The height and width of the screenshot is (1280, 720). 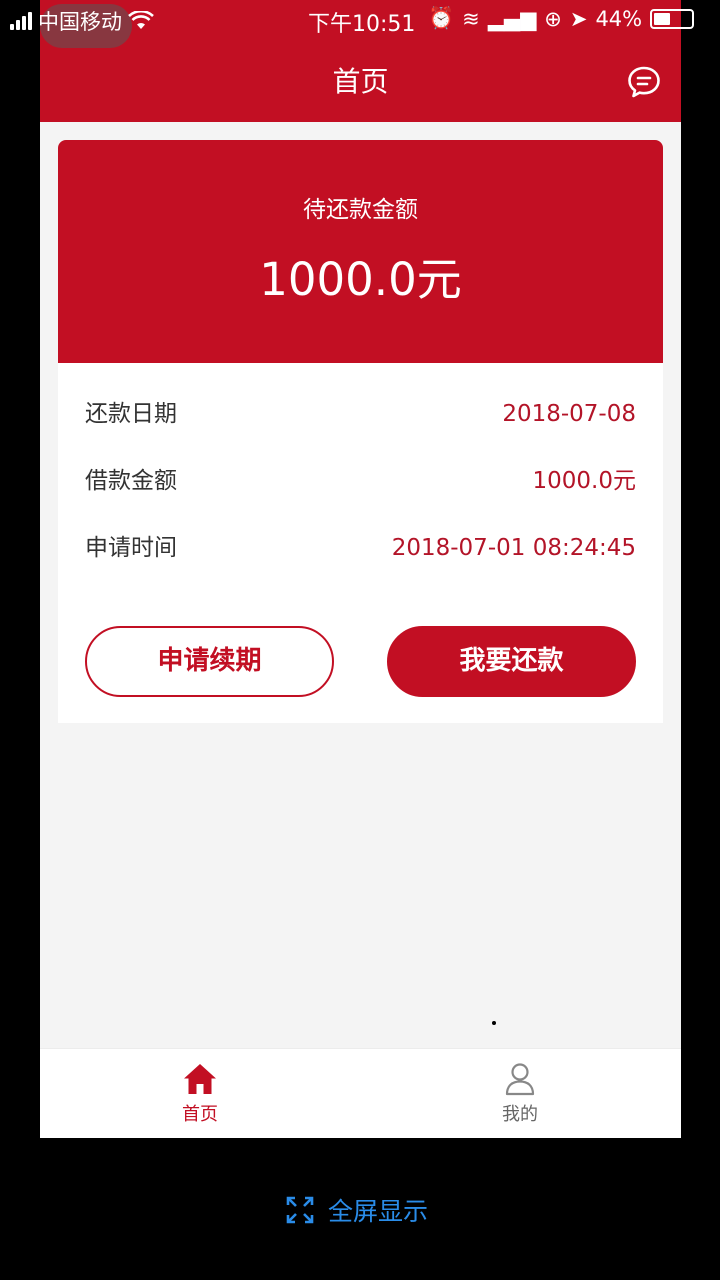 What do you see at coordinates (360, 548) in the screenshot?
I see `row-apply-time: 申请时间 2018-07-01 08:24:45` at bounding box center [360, 548].